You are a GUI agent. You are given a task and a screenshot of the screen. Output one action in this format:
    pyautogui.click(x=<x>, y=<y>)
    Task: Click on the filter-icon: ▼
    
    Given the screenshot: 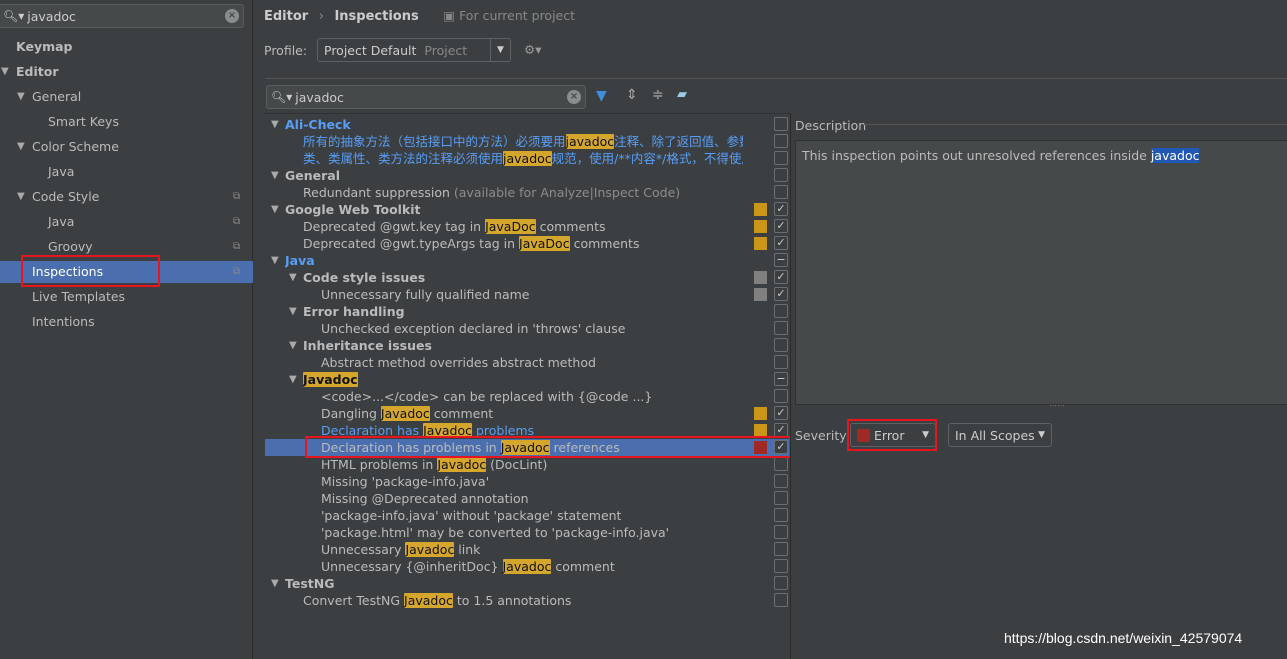 What is the action you would take?
    pyautogui.click(x=601, y=96)
    